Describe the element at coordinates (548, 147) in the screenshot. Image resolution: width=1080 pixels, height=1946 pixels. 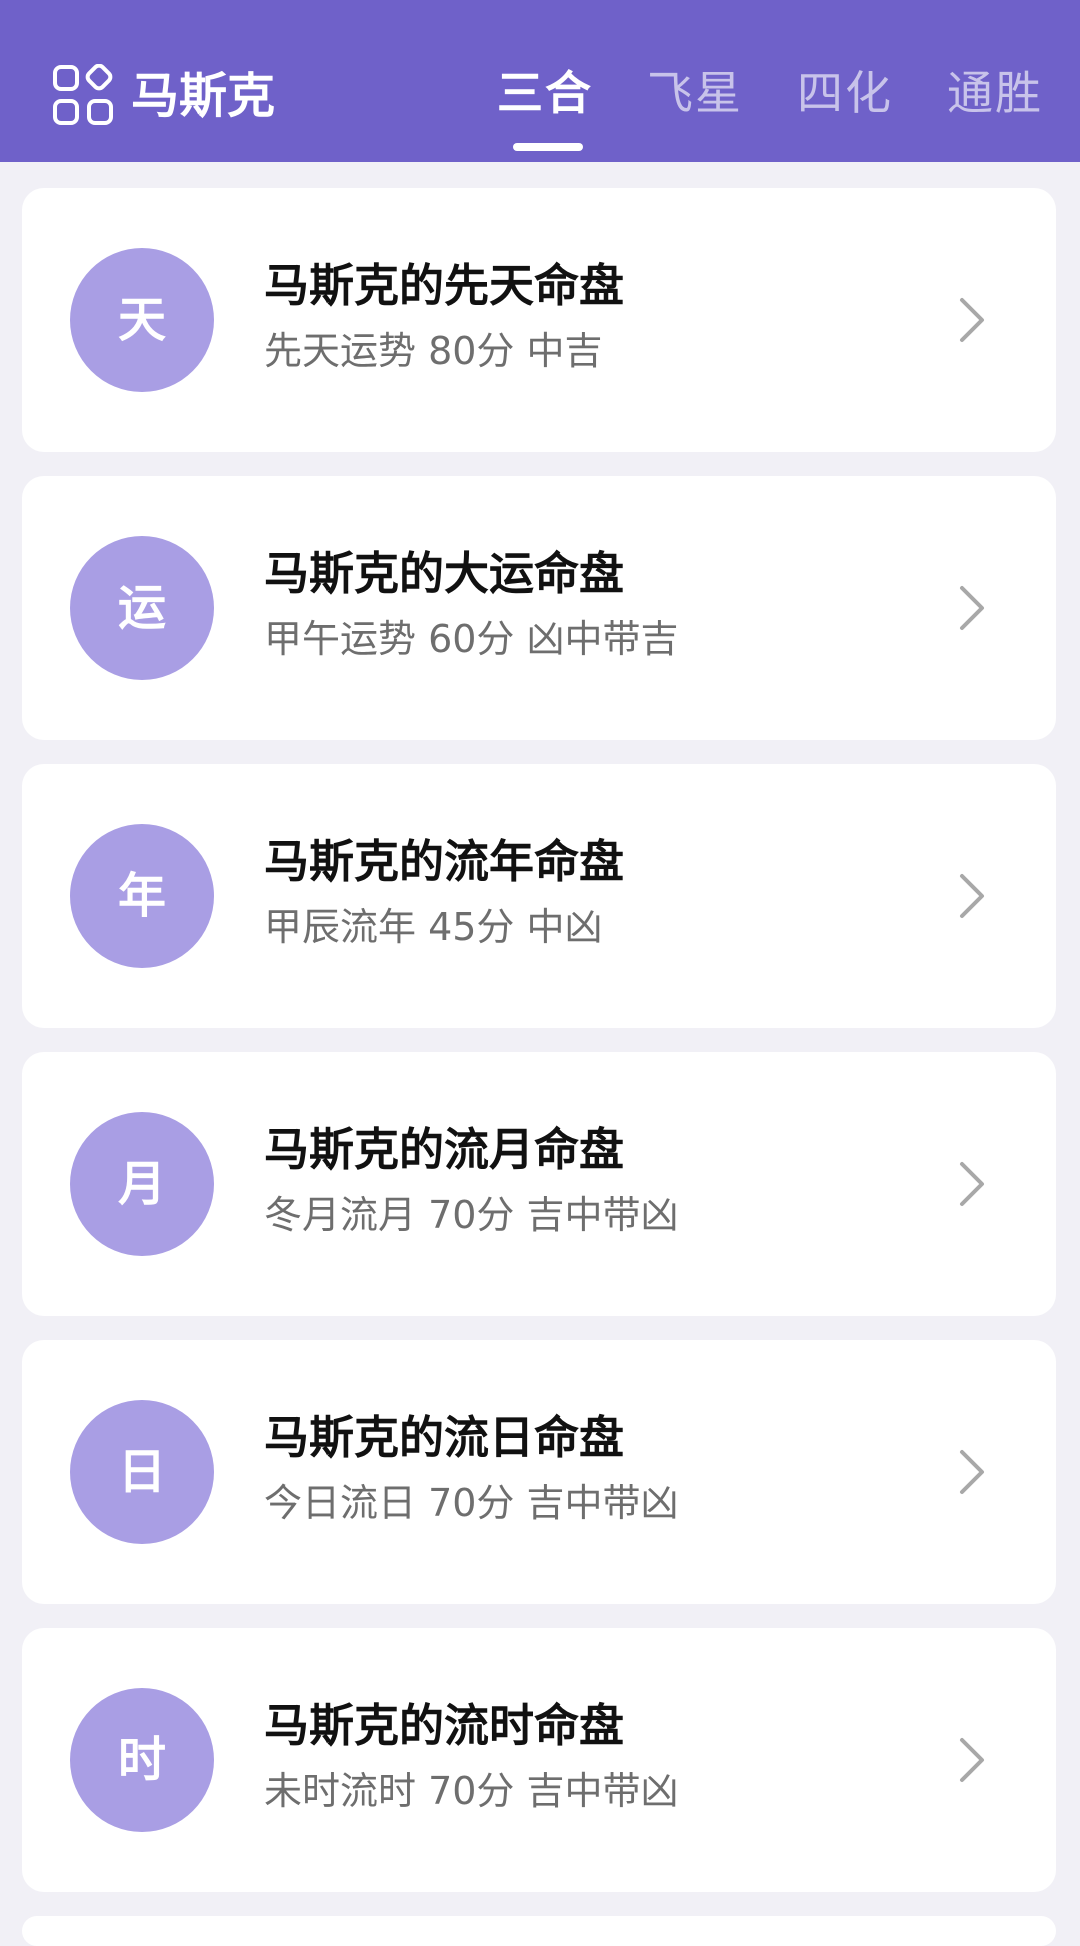
I see `active-tab-indicator` at that location.